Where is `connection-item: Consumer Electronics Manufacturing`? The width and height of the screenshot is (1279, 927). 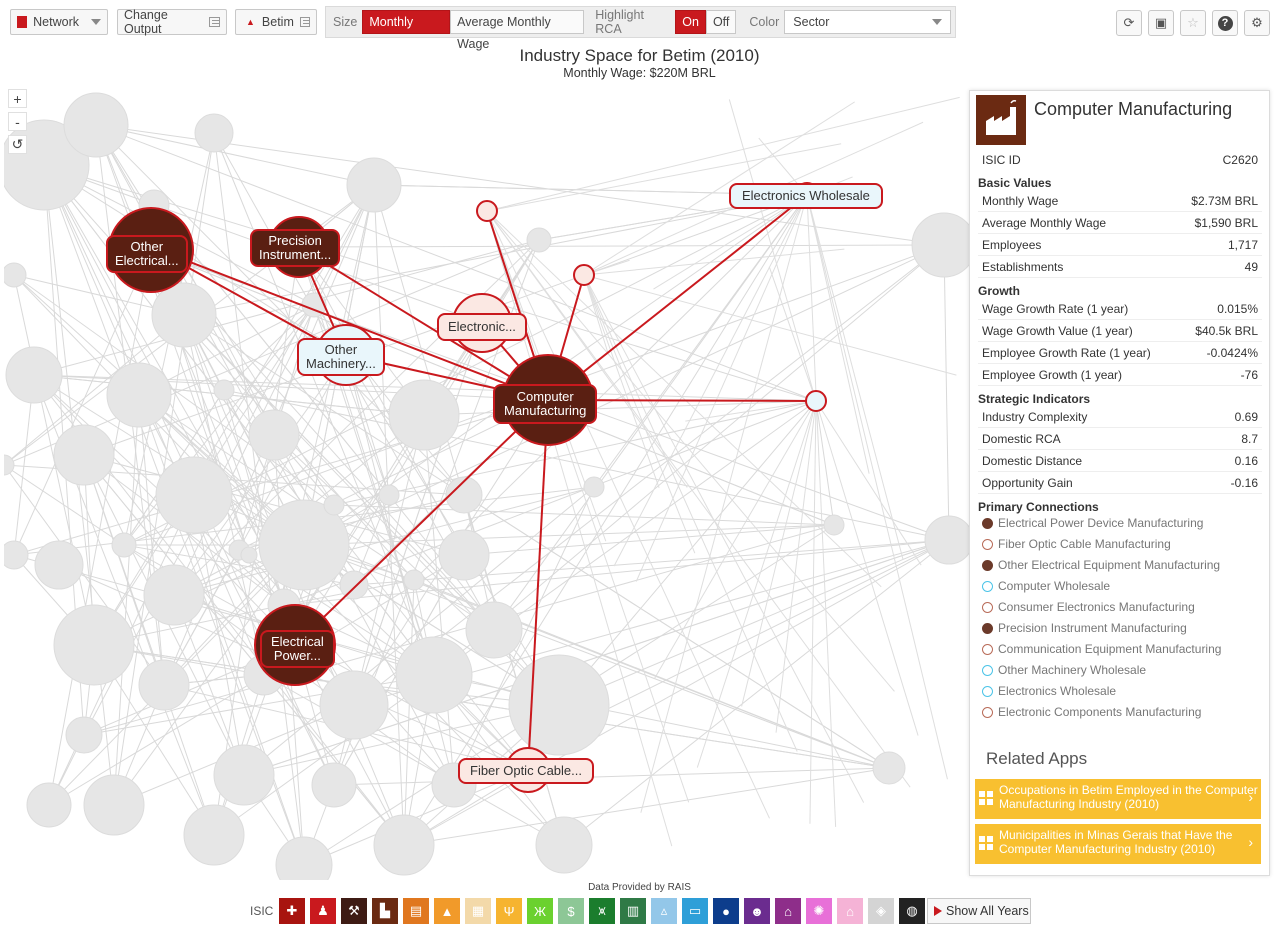
connection-item: Consumer Electronics Manufacturing is located at coordinates (1088, 607).